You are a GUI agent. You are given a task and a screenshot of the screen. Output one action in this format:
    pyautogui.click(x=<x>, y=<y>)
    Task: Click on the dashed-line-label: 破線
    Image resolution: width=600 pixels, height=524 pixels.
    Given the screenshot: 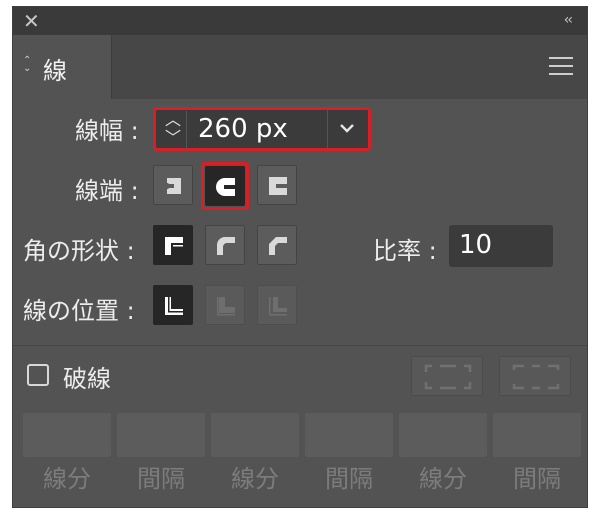 What is the action you would take?
    pyautogui.click(x=87, y=379)
    